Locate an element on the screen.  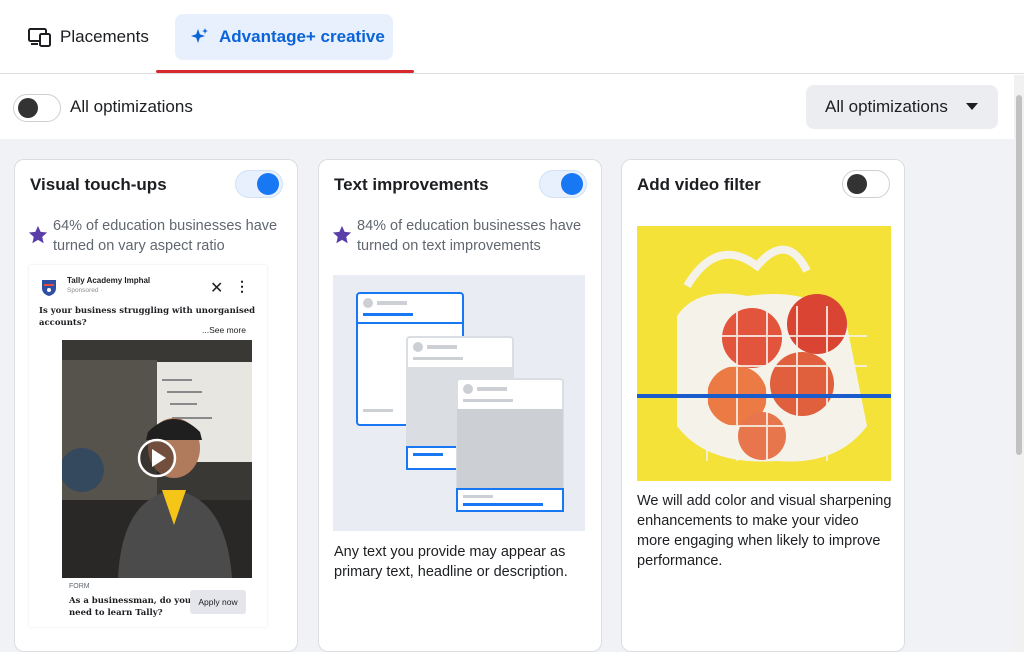
visual-touch-ups-toggle is located at coordinates (259, 184).